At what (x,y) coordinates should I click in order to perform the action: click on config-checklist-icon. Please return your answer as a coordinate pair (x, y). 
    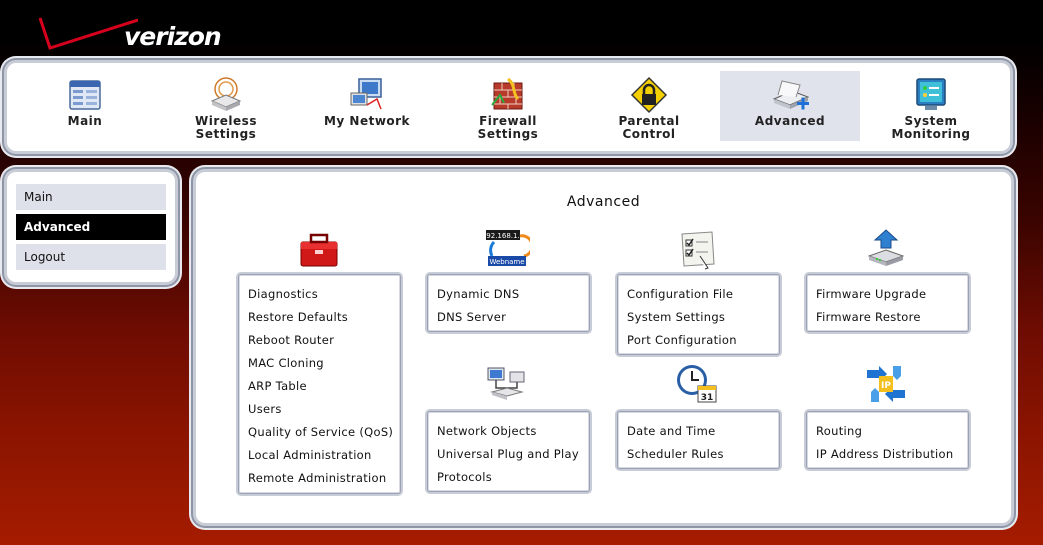
    Looking at the image, I should click on (698, 250).